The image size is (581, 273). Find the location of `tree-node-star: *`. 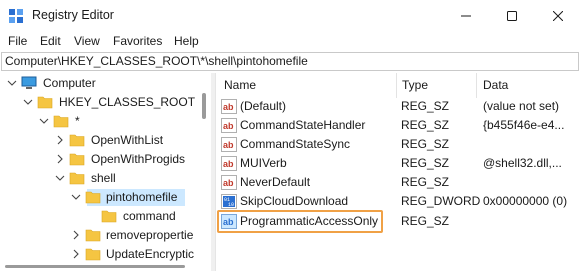

tree-node-star: * is located at coordinates (103, 121).